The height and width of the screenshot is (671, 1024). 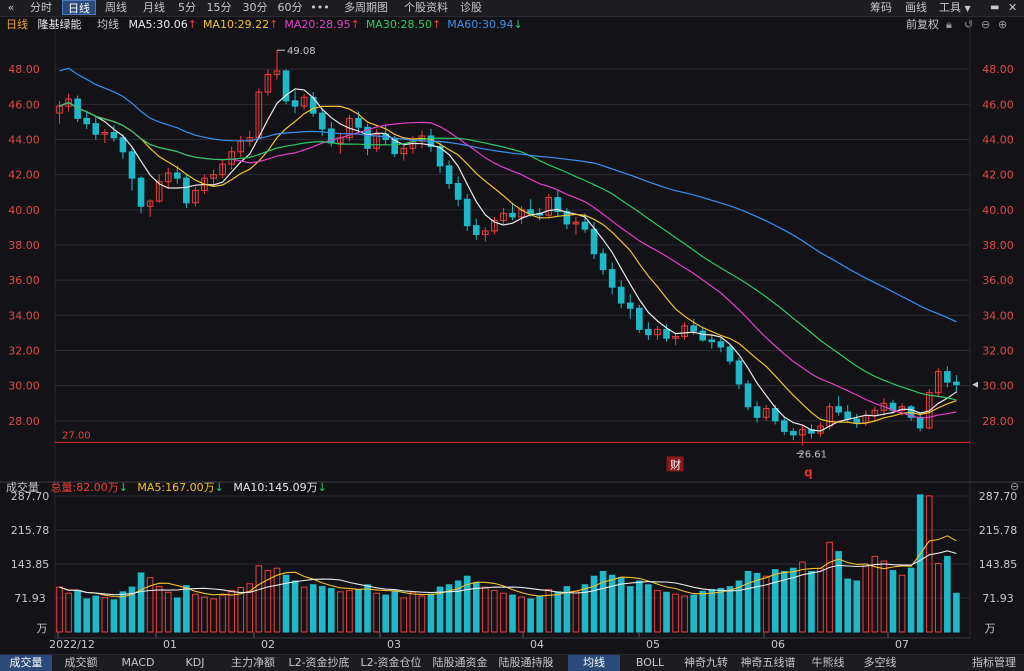 I want to click on current-price-arrow-icon, so click(x=975, y=384).